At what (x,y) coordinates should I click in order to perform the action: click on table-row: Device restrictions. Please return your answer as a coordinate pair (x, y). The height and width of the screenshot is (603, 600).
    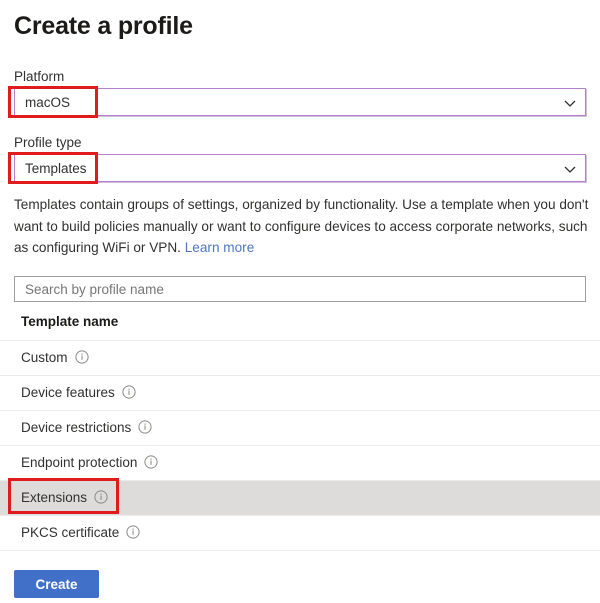
    Looking at the image, I should click on (300, 428).